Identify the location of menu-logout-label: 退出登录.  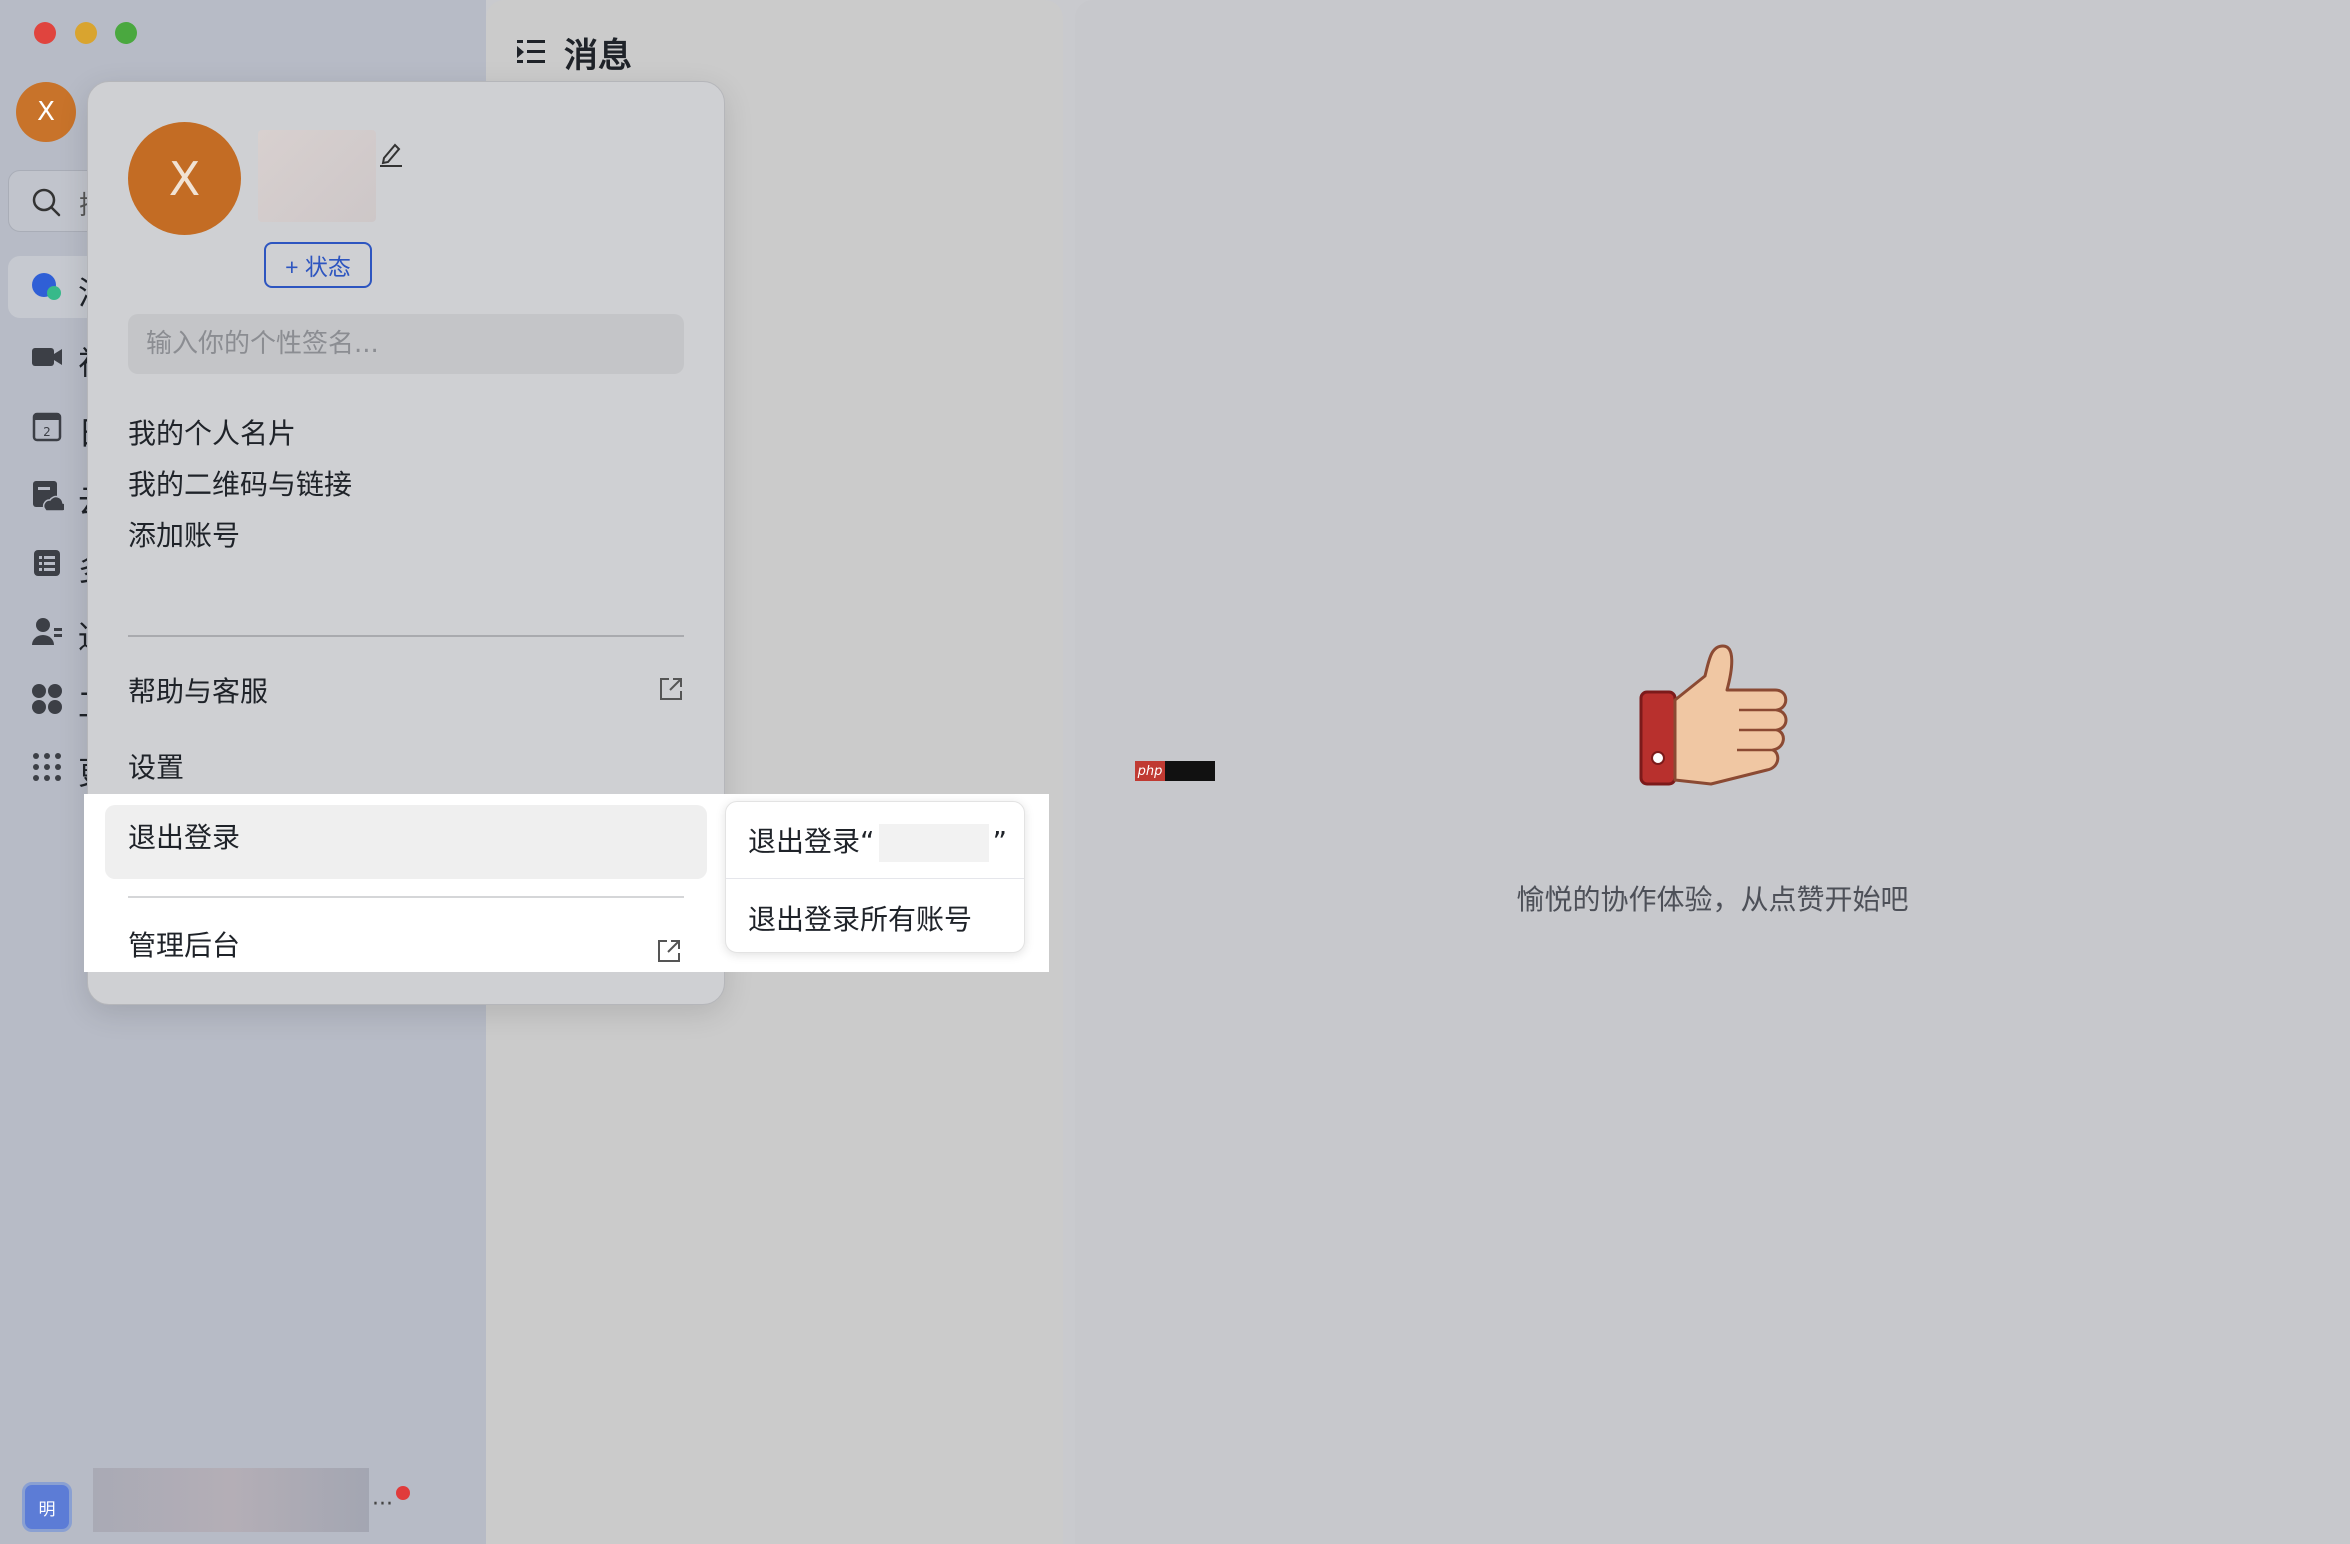
(184, 837).